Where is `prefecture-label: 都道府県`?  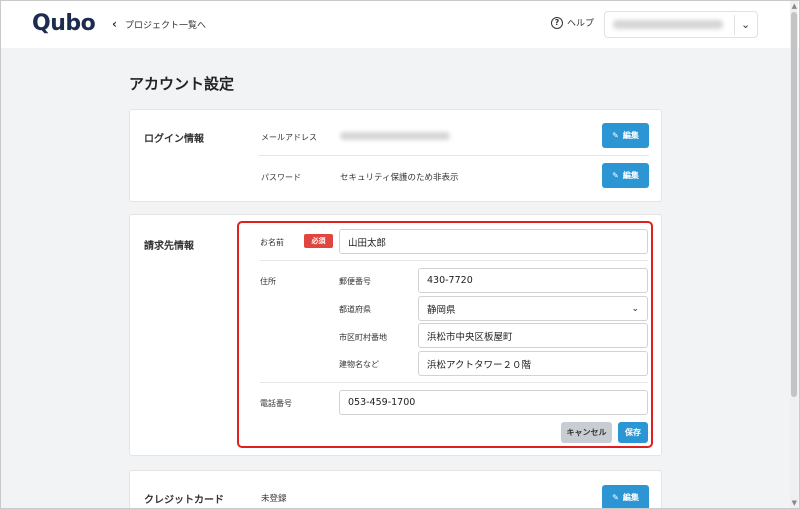
prefecture-label: 都道府県 is located at coordinates (355, 309).